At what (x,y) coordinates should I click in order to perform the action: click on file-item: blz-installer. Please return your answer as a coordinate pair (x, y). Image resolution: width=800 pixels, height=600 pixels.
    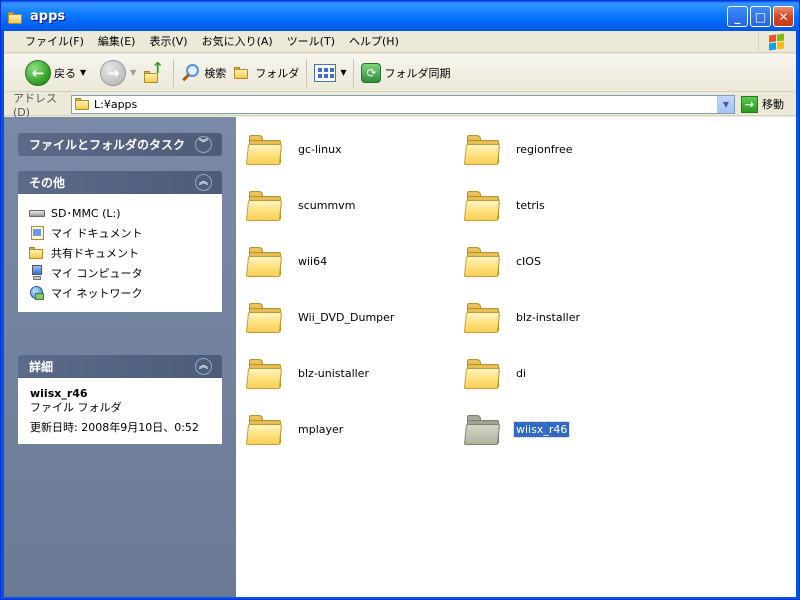
    Looking at the image, I should click on (522, 317).